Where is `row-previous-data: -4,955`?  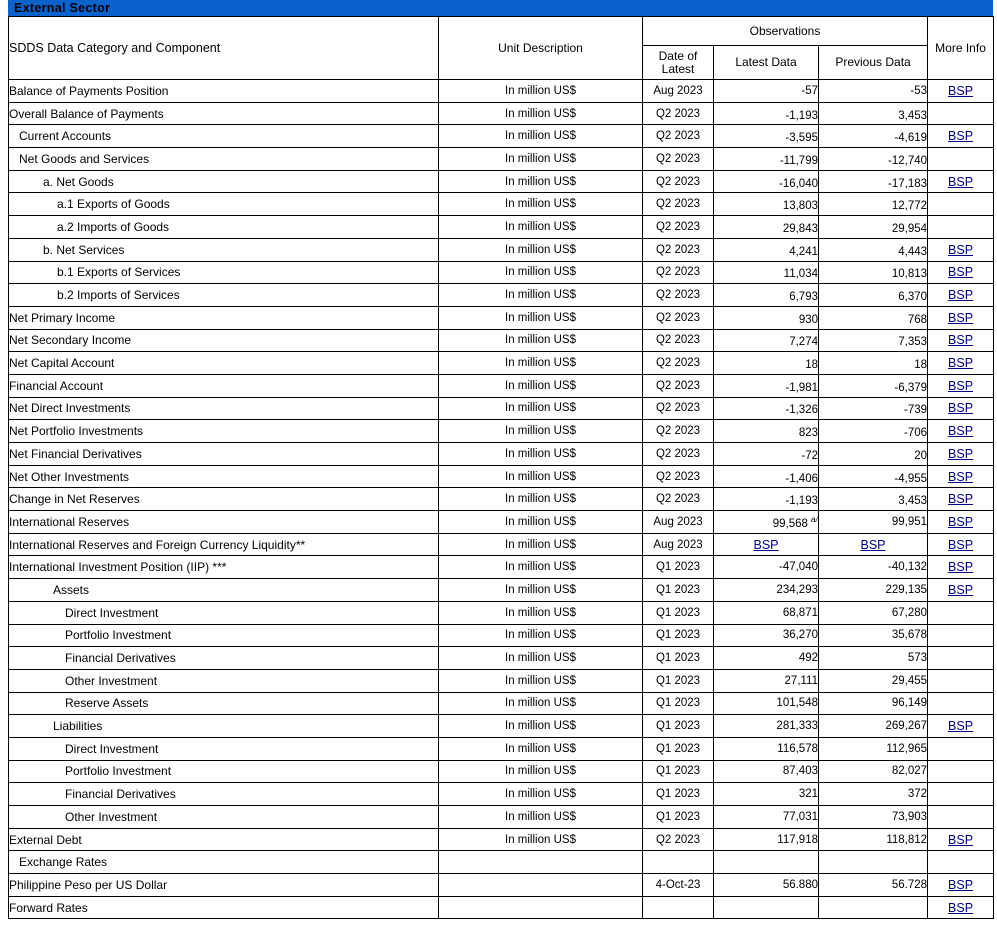
row-previous-data: -4,955 is located at coordinates (873, 476).